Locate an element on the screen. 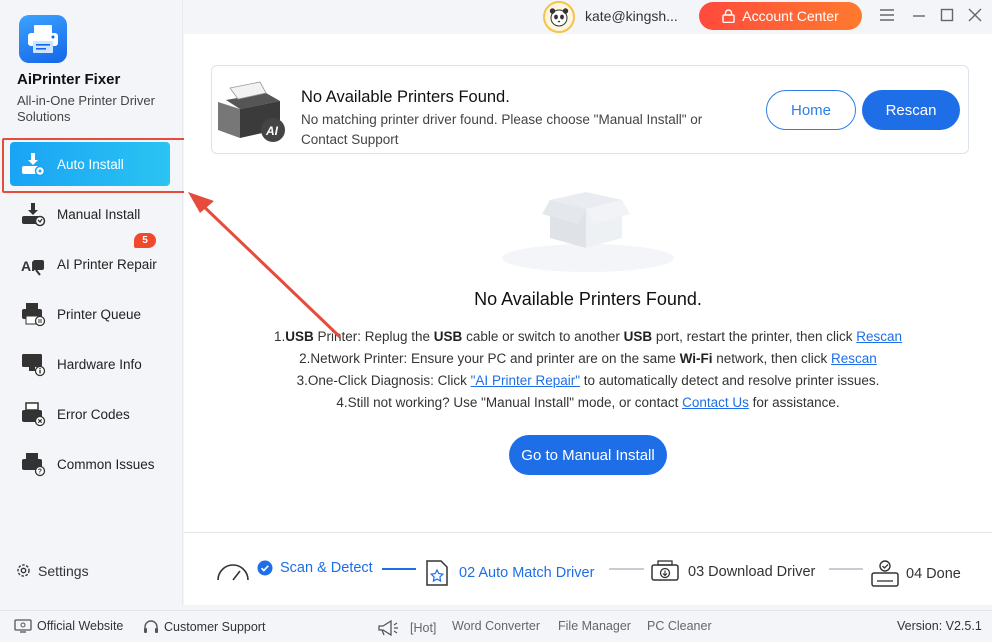 The image size is (992, 642). highlight-outline is located at coordinates (94, 165).